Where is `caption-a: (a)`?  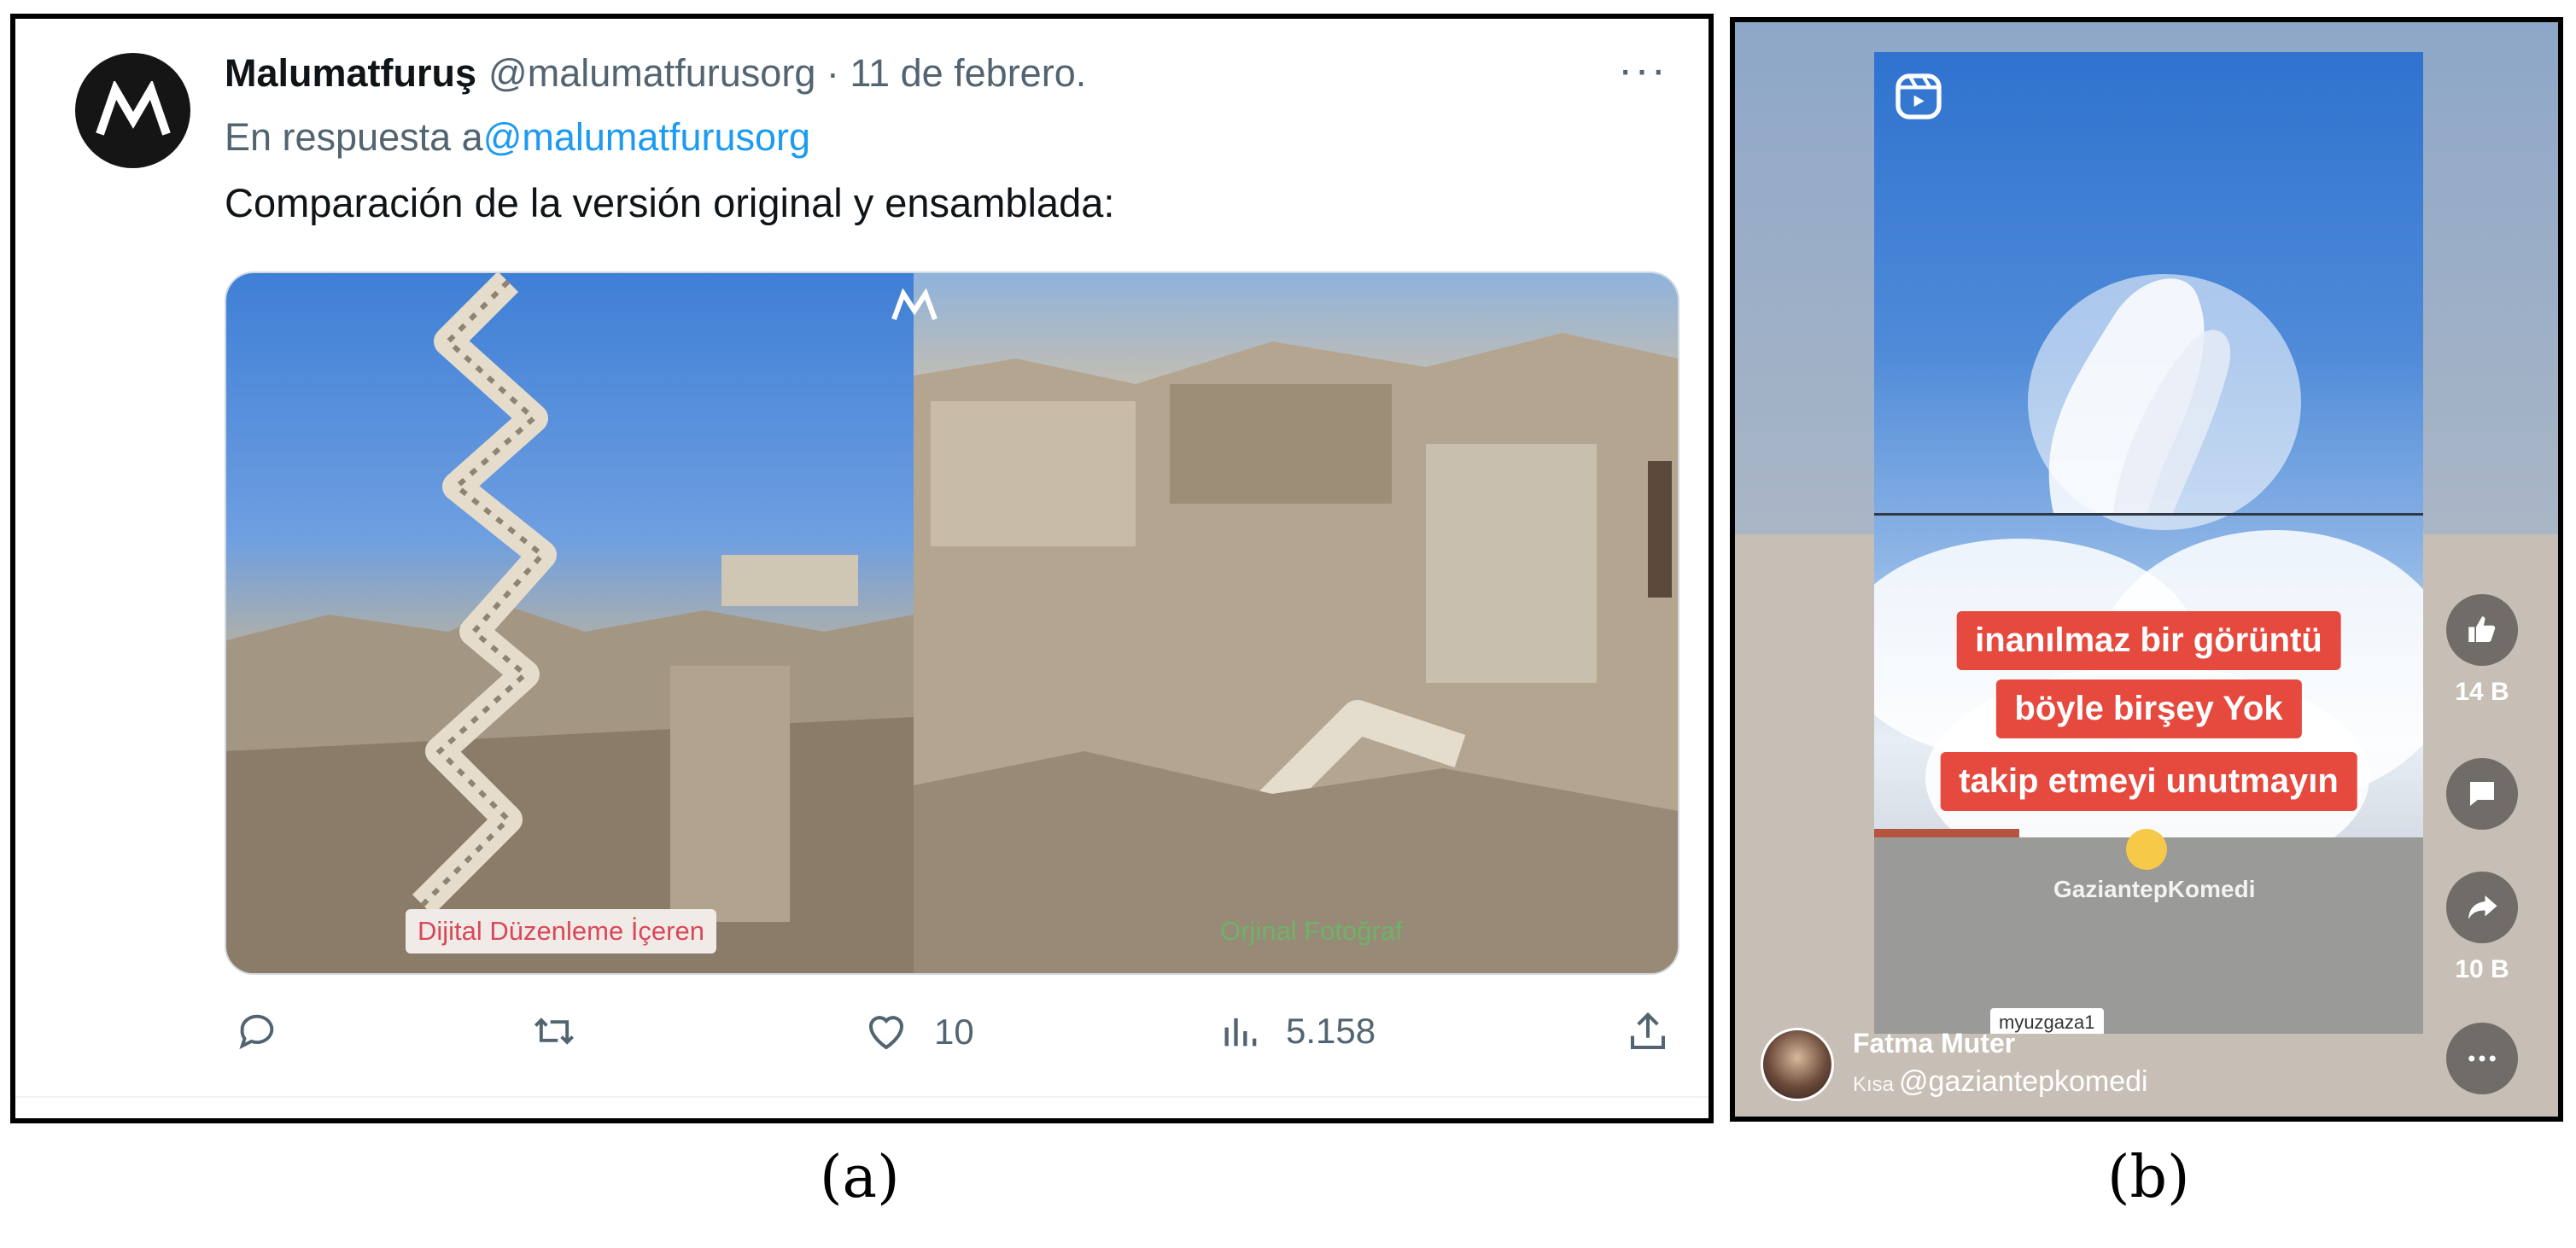
caption-a: (a) is located at coordinates (860, 1178).